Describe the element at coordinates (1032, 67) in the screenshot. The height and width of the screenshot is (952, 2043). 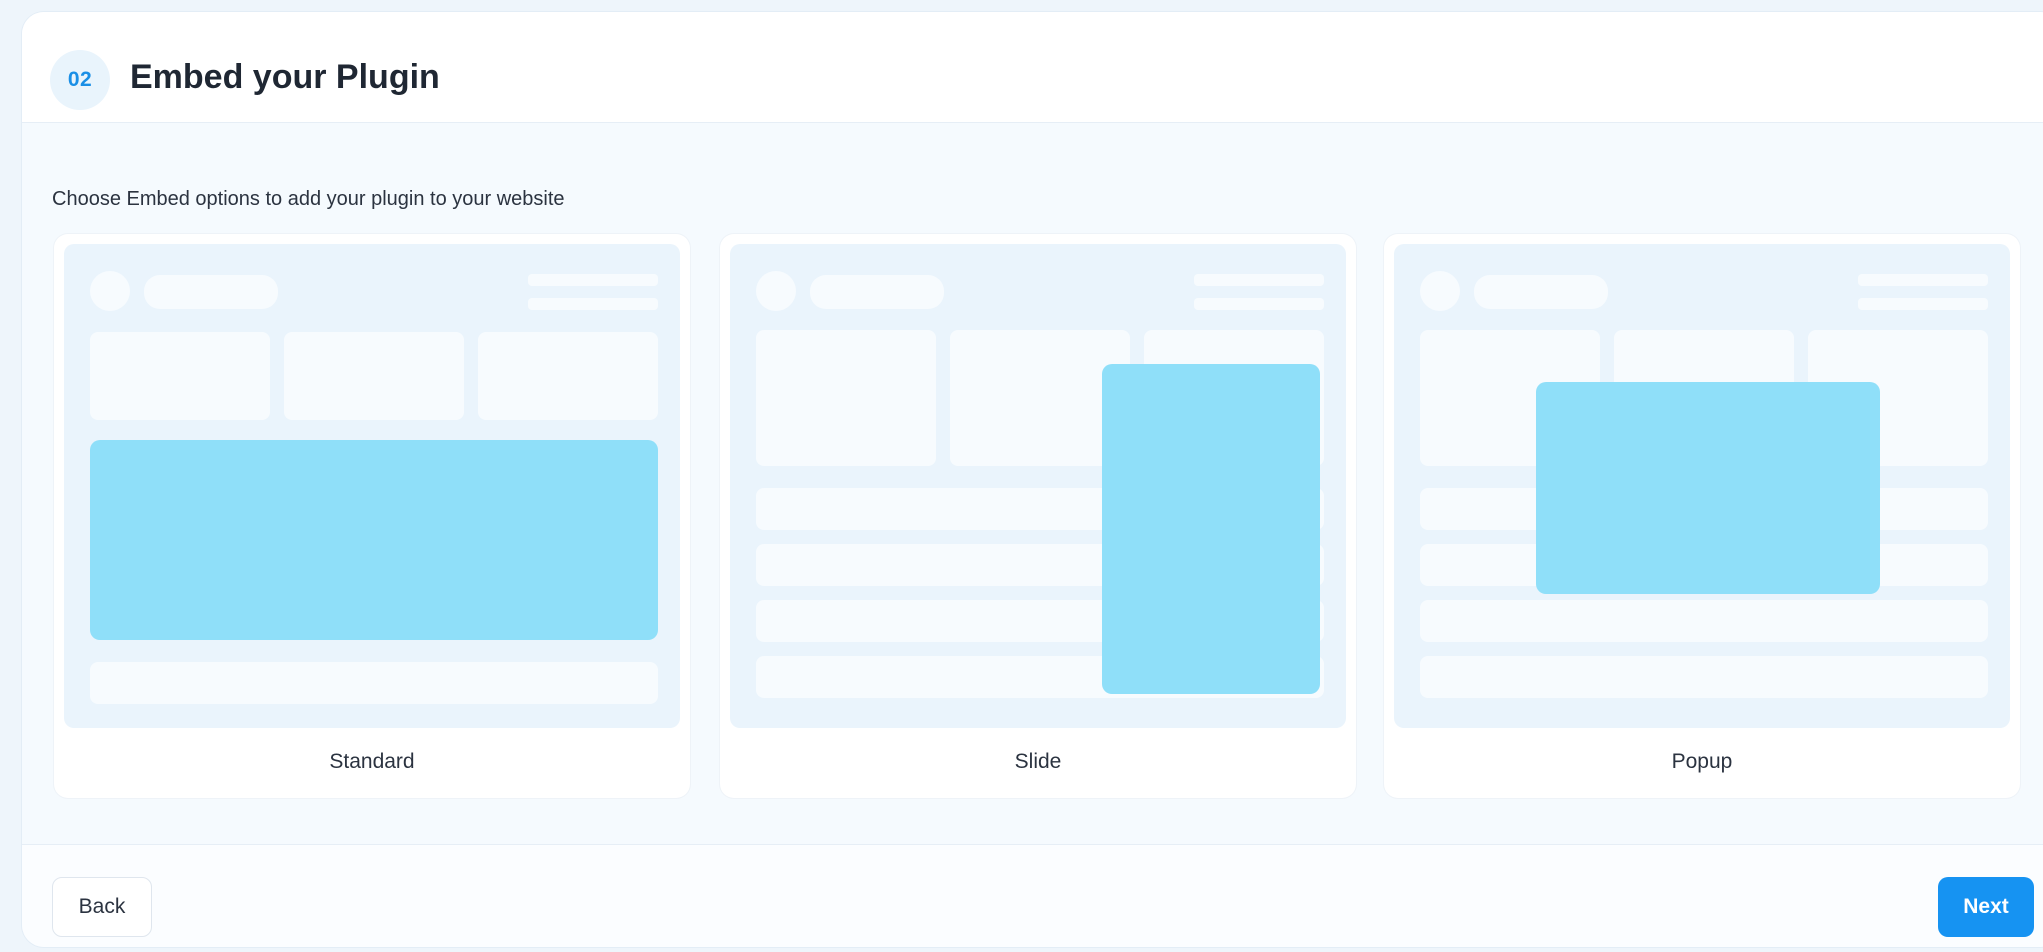
I see `panel-header: 02 Embed your Plugin` at that location.